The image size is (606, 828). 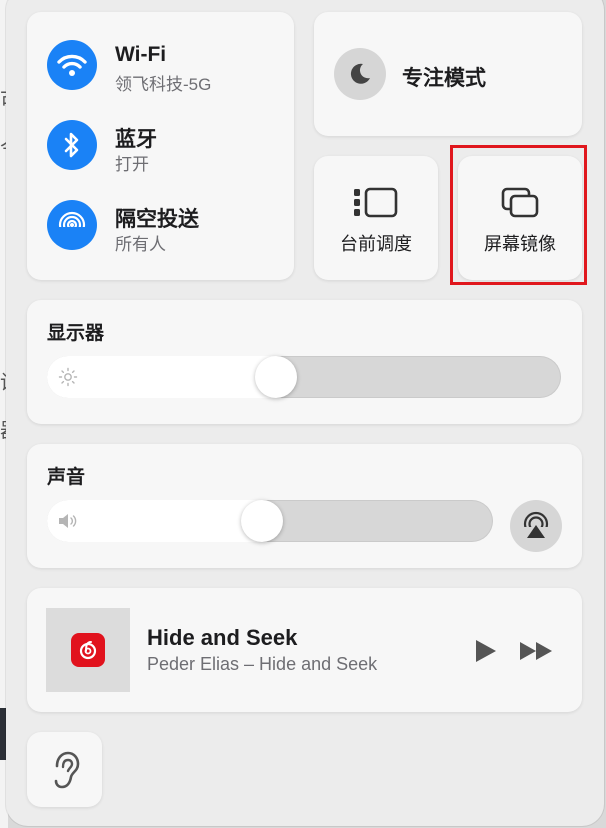 What do you see at coordinates (376, 244) in the screenshot?
I see `stage-manager-label: 台前调度` at bounding box center [376, 244].